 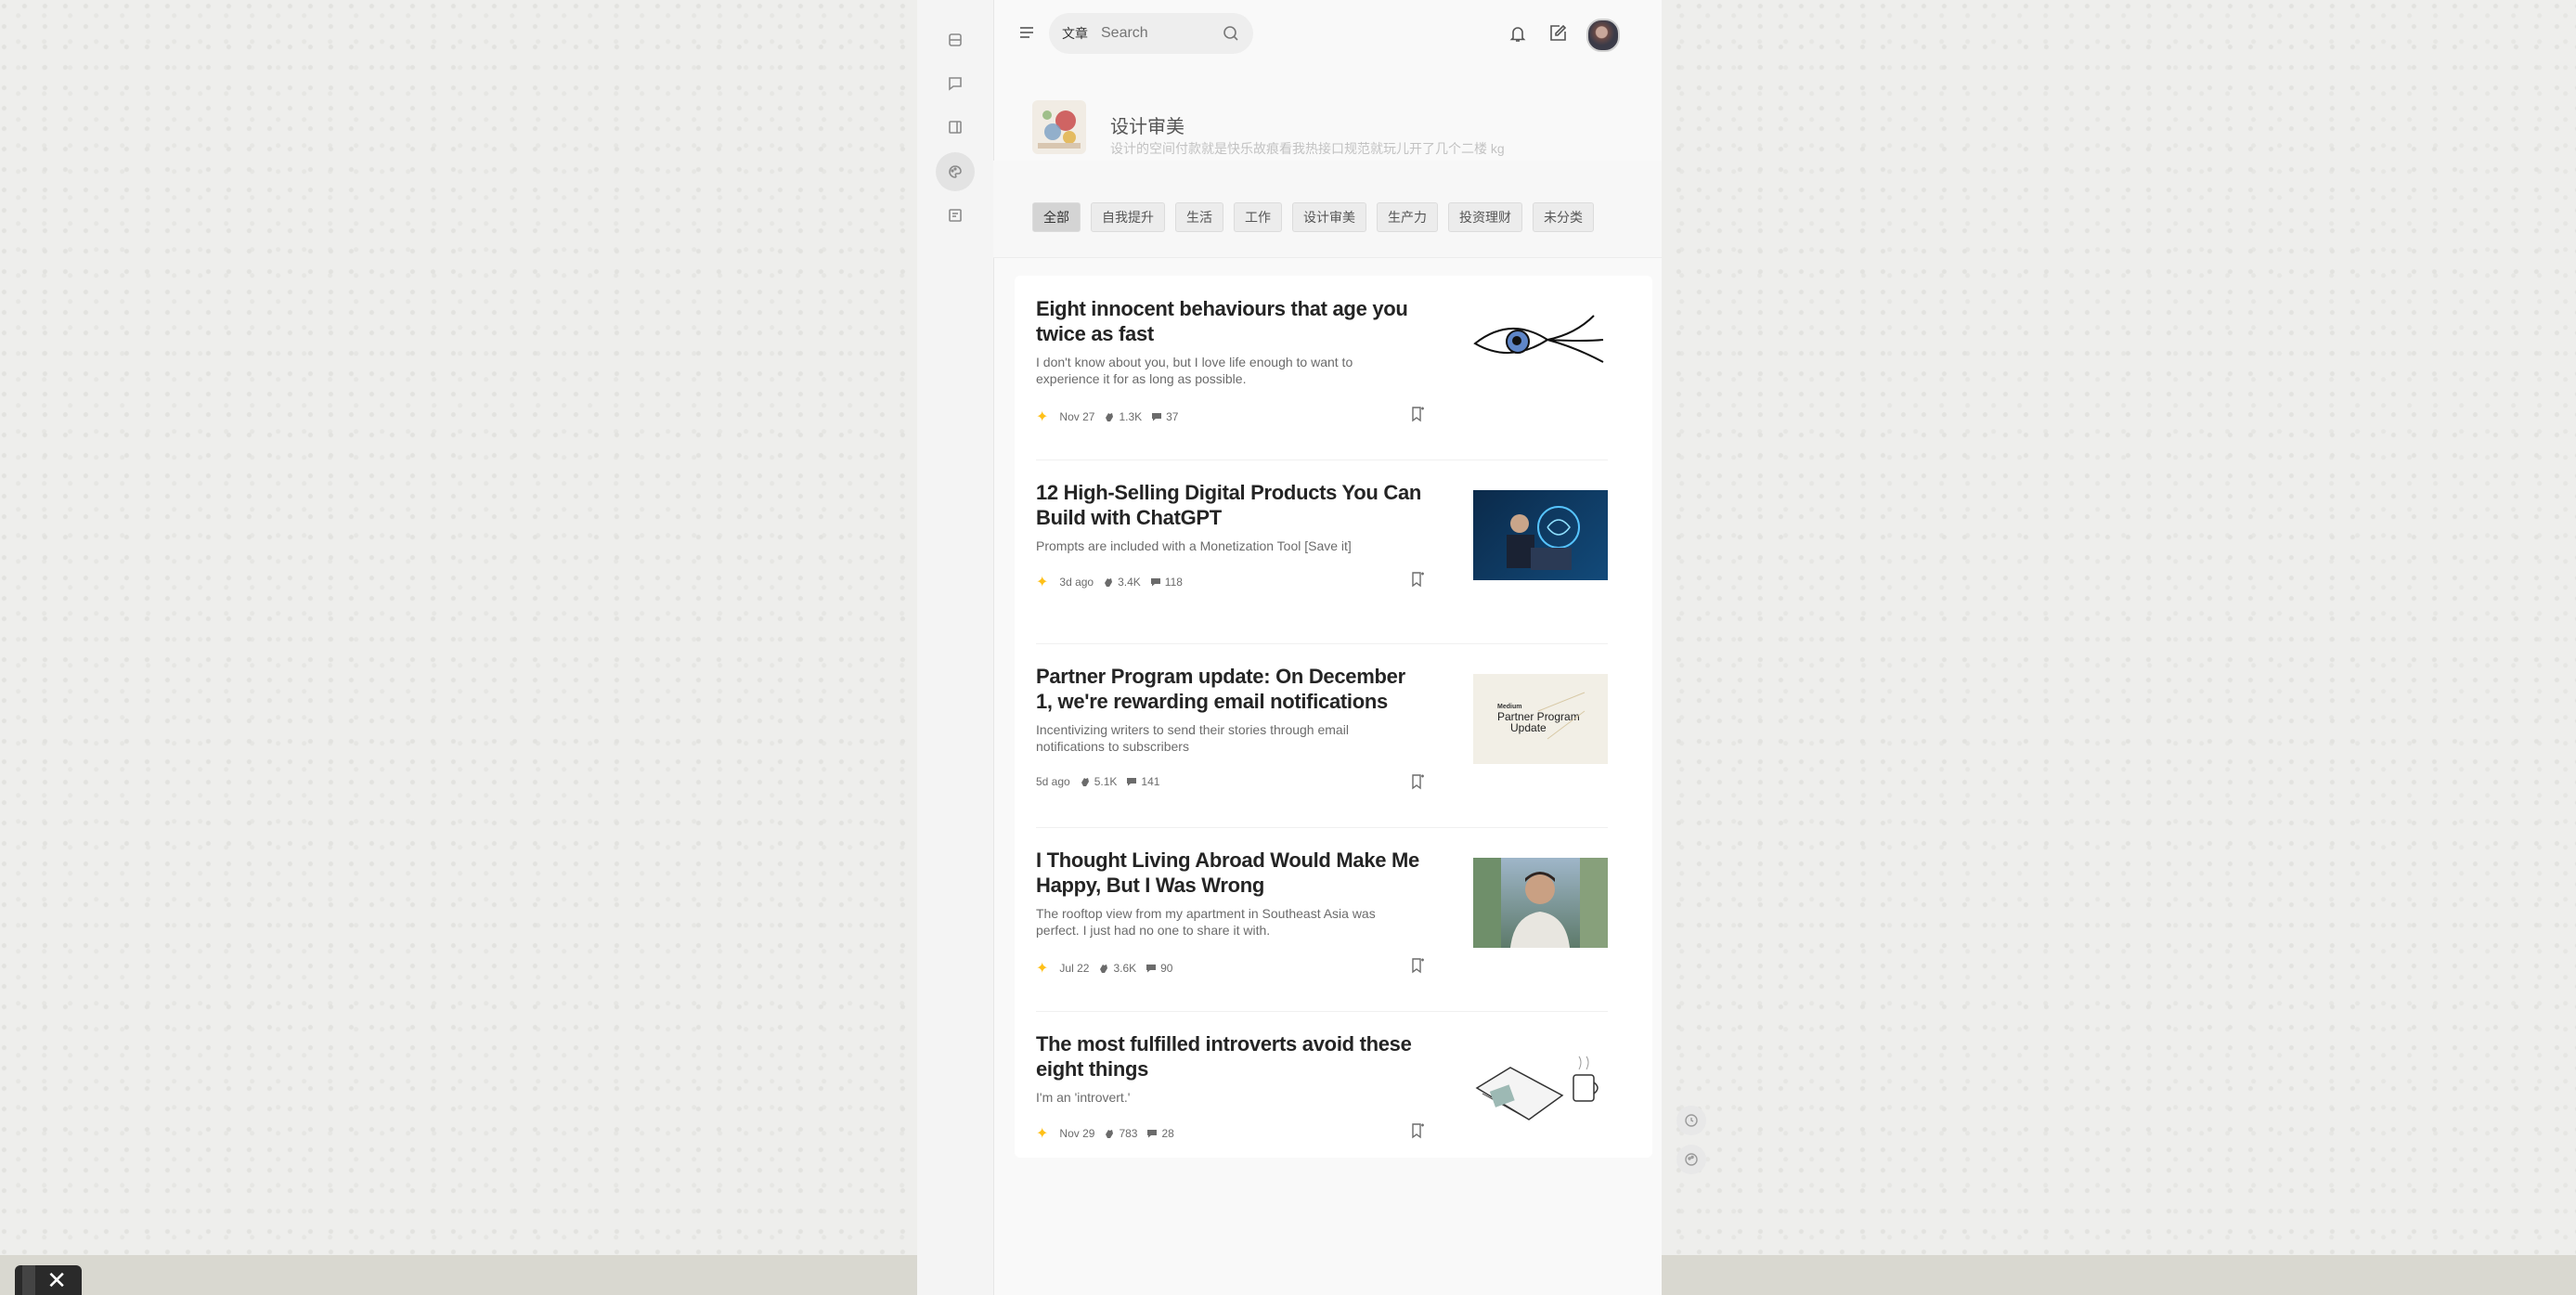 I want to click on eye-illustration, so click(x=1538, y=339).